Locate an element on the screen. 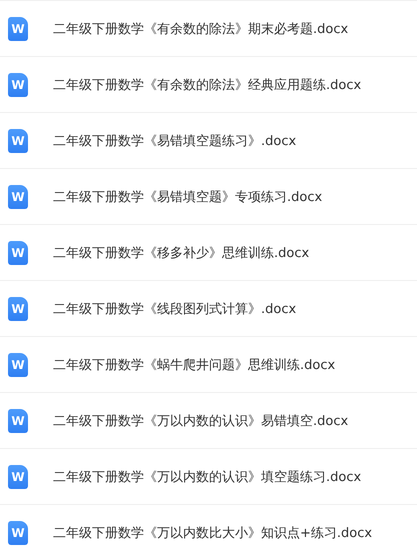  file-name: 二年级下册数学《移多补少》思维训练.docx is located at coordinates (181, 253).